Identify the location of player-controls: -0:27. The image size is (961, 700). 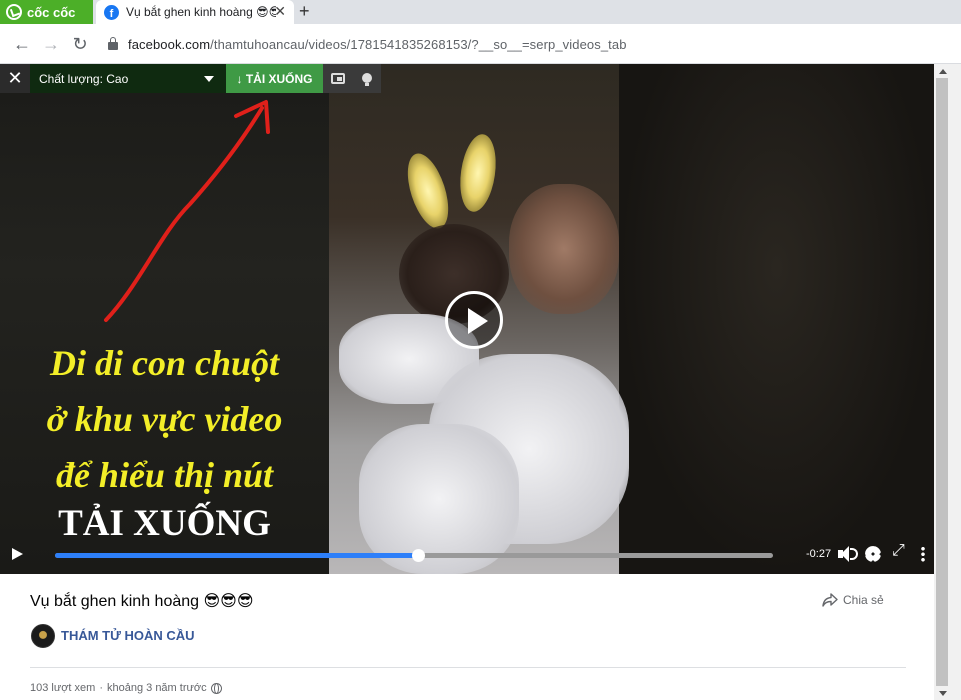
(467, 554).